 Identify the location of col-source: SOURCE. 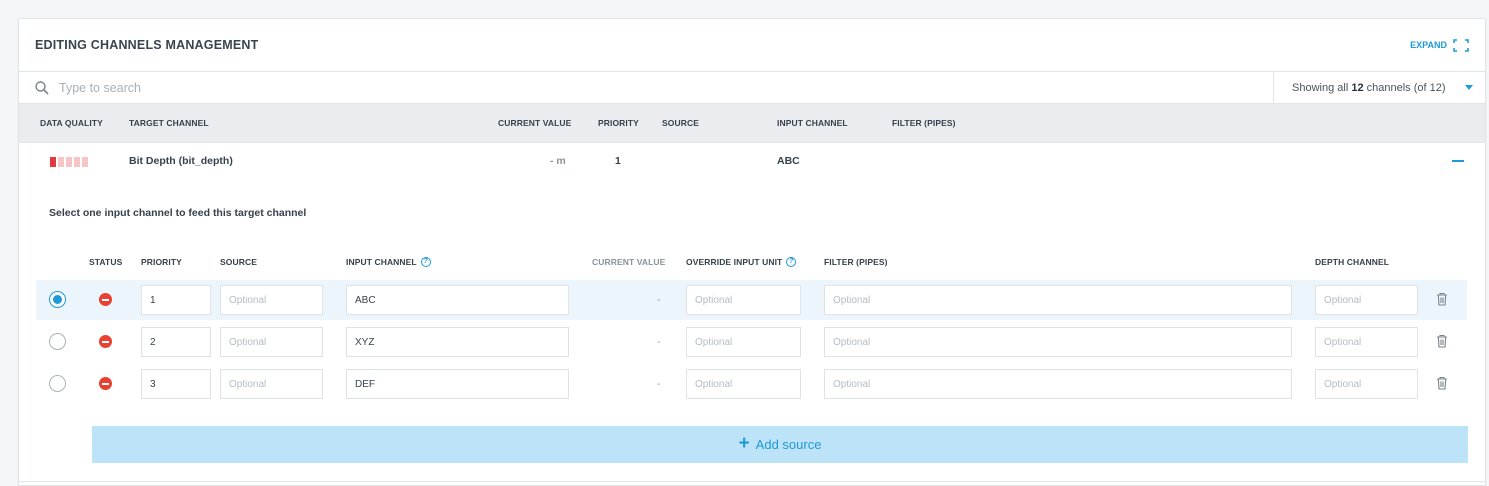
(680, 123).